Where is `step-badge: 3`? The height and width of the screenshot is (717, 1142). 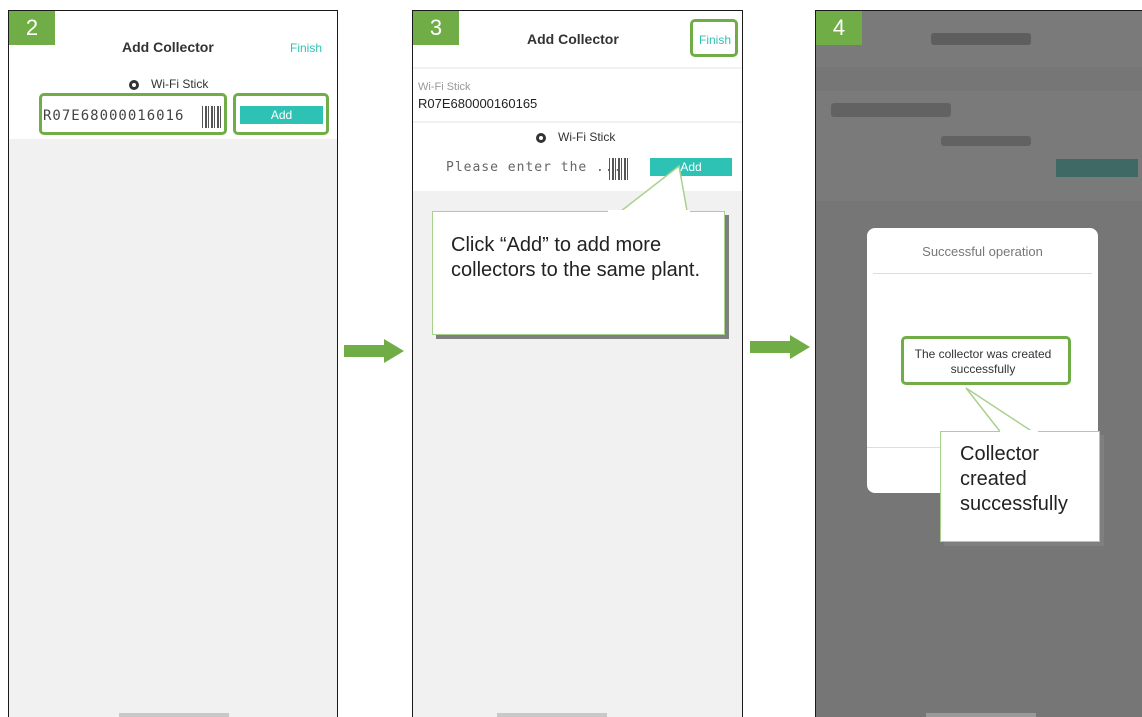
step-badge: 3 is located at coordinates (436, 28).